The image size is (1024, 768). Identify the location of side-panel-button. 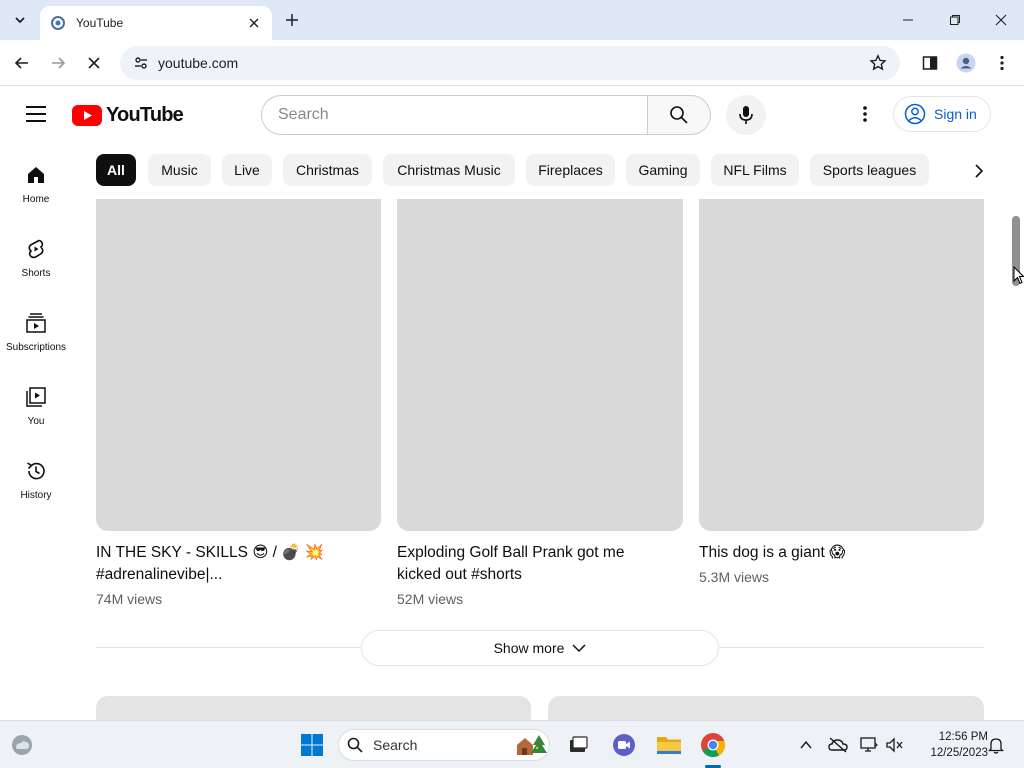
(930, 63).